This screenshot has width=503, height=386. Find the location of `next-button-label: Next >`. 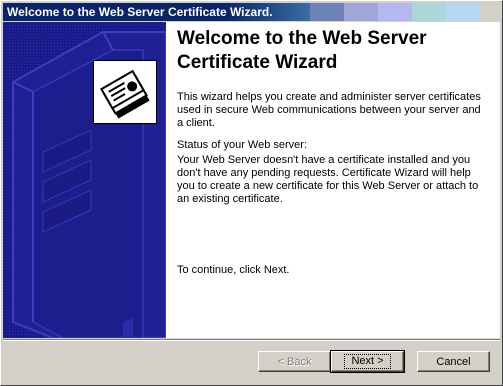

next-button-label: Next > is located at coordinates (367, 361).